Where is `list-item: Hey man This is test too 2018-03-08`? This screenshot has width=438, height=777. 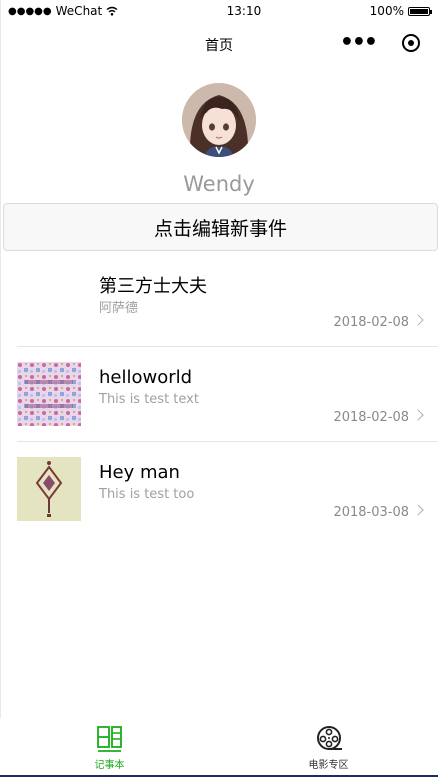 list-item: Hey man This is test too 2018-03-08 is located at coordinates (227, 489).